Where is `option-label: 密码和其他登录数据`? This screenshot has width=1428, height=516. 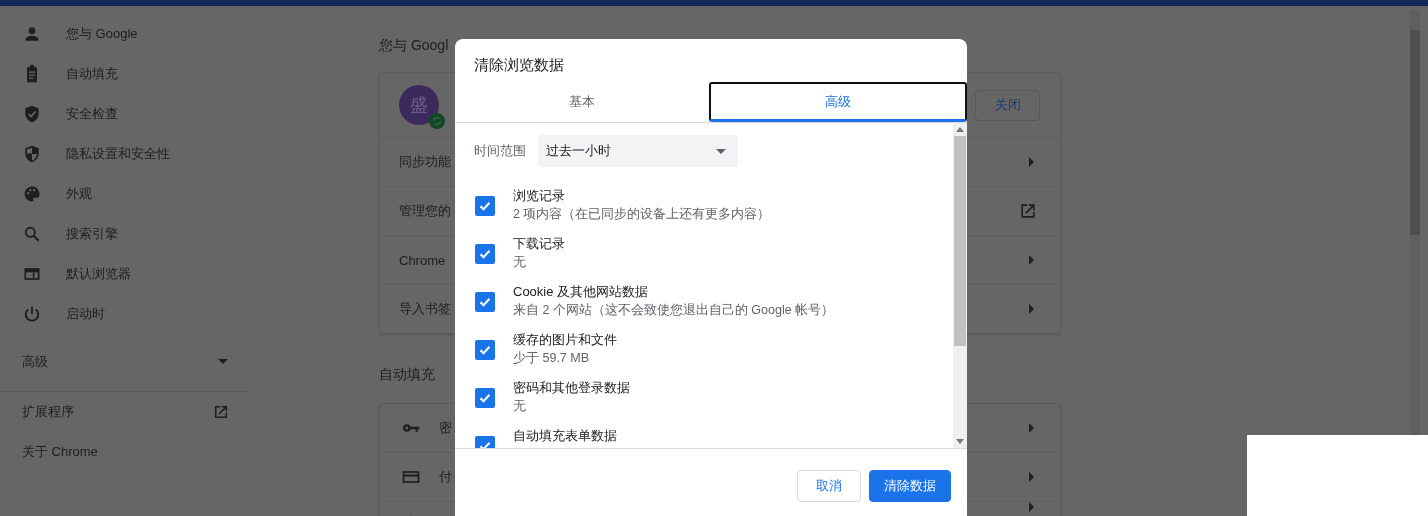
option-label: 密码和其他登录数据 is located at coordinates (571, 388).